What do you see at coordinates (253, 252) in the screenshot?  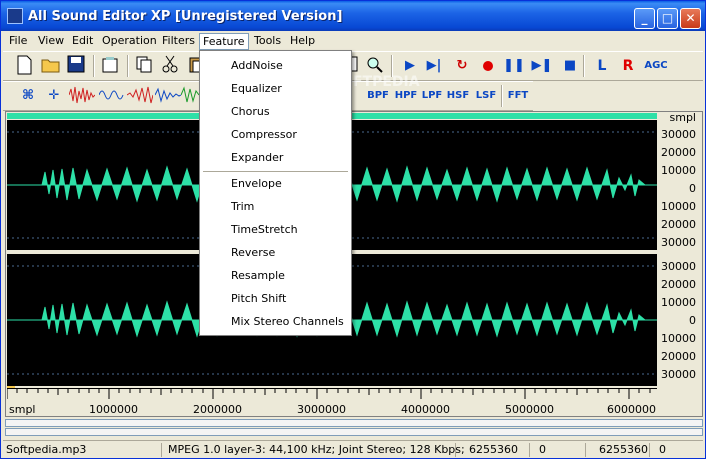 I see `menu-item-reverse: Reverse` at bounding box center [253, 252].